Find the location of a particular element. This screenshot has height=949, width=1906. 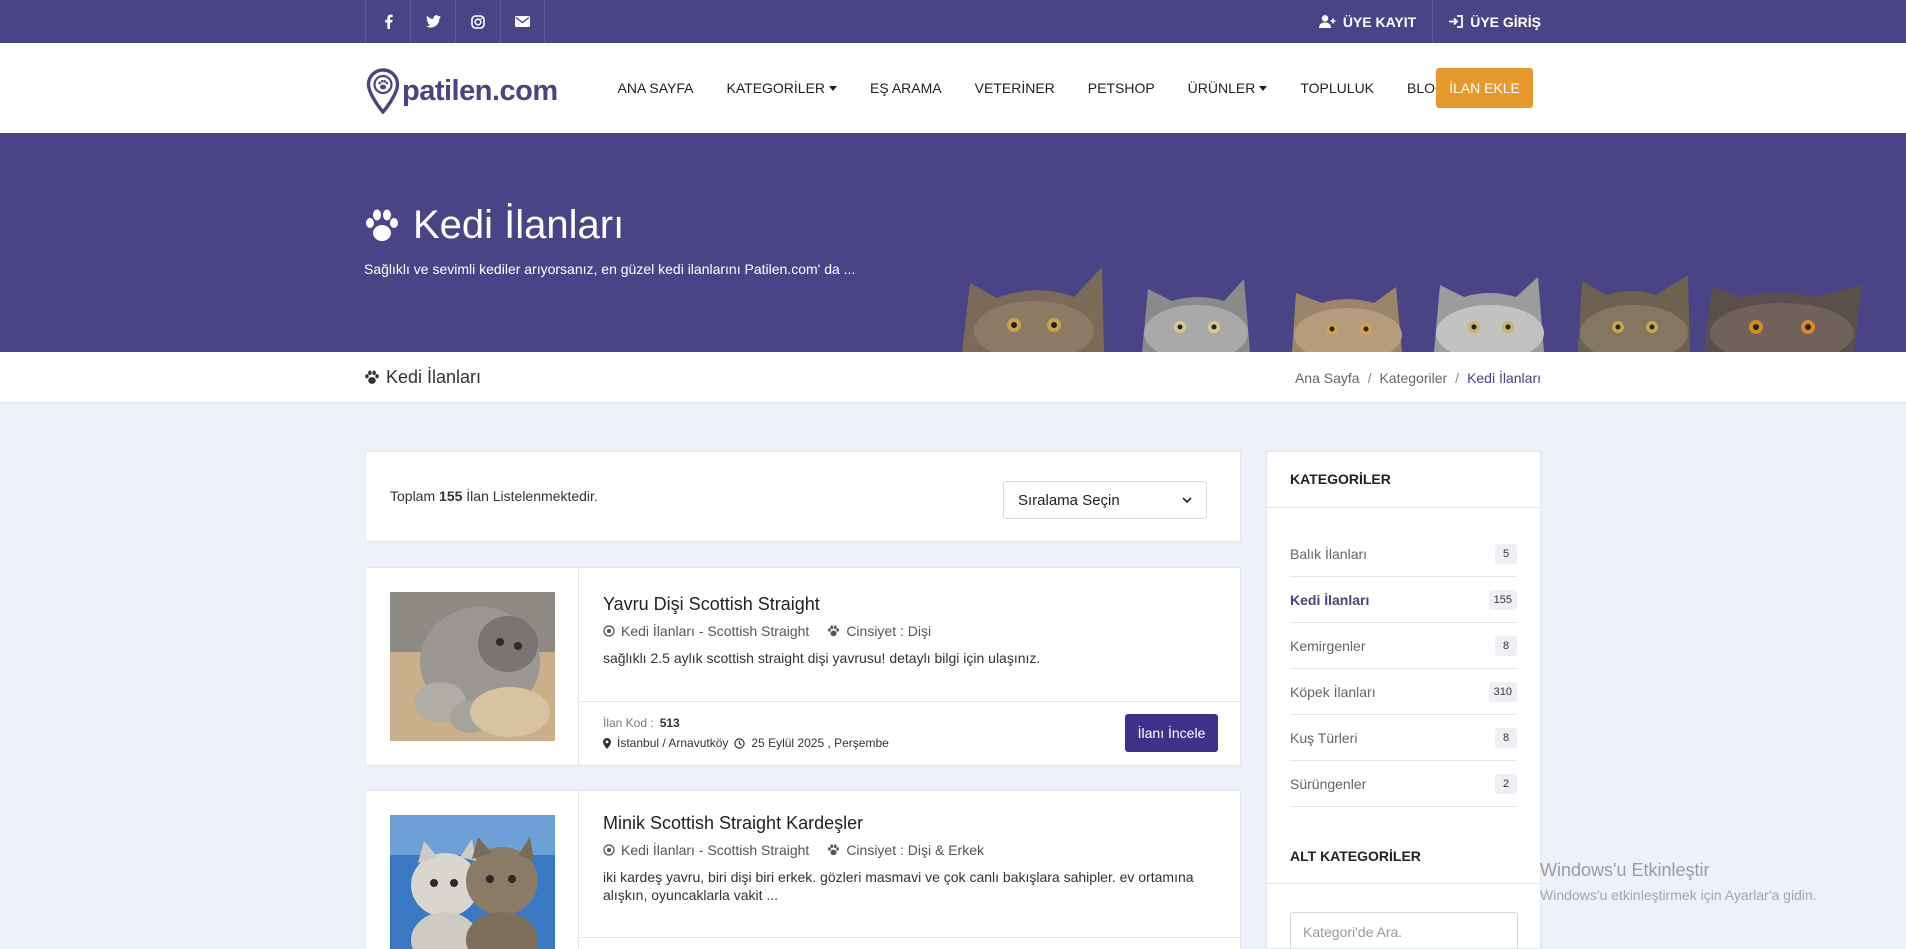

nav-item-topluluk: TOPLULUK is located at coordinates (1337, 88).